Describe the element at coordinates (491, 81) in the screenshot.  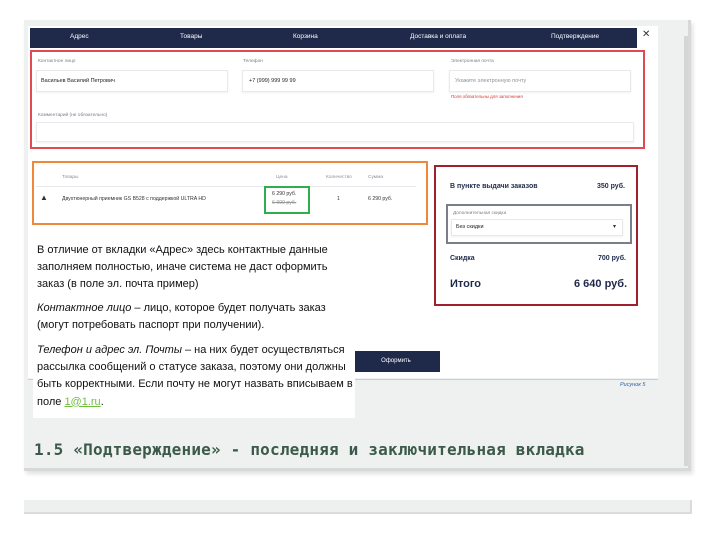
I see `email-placeholder: Укажите электронную почту` at that location.